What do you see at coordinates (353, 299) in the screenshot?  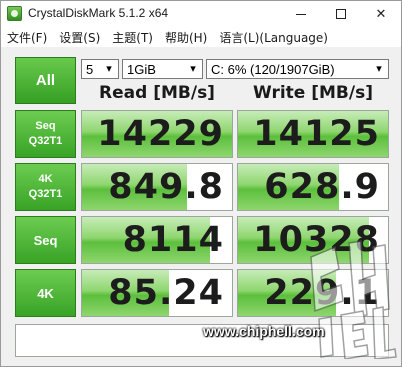 I see `chiphell-watermark-logo` at bounding box center [353, 299].